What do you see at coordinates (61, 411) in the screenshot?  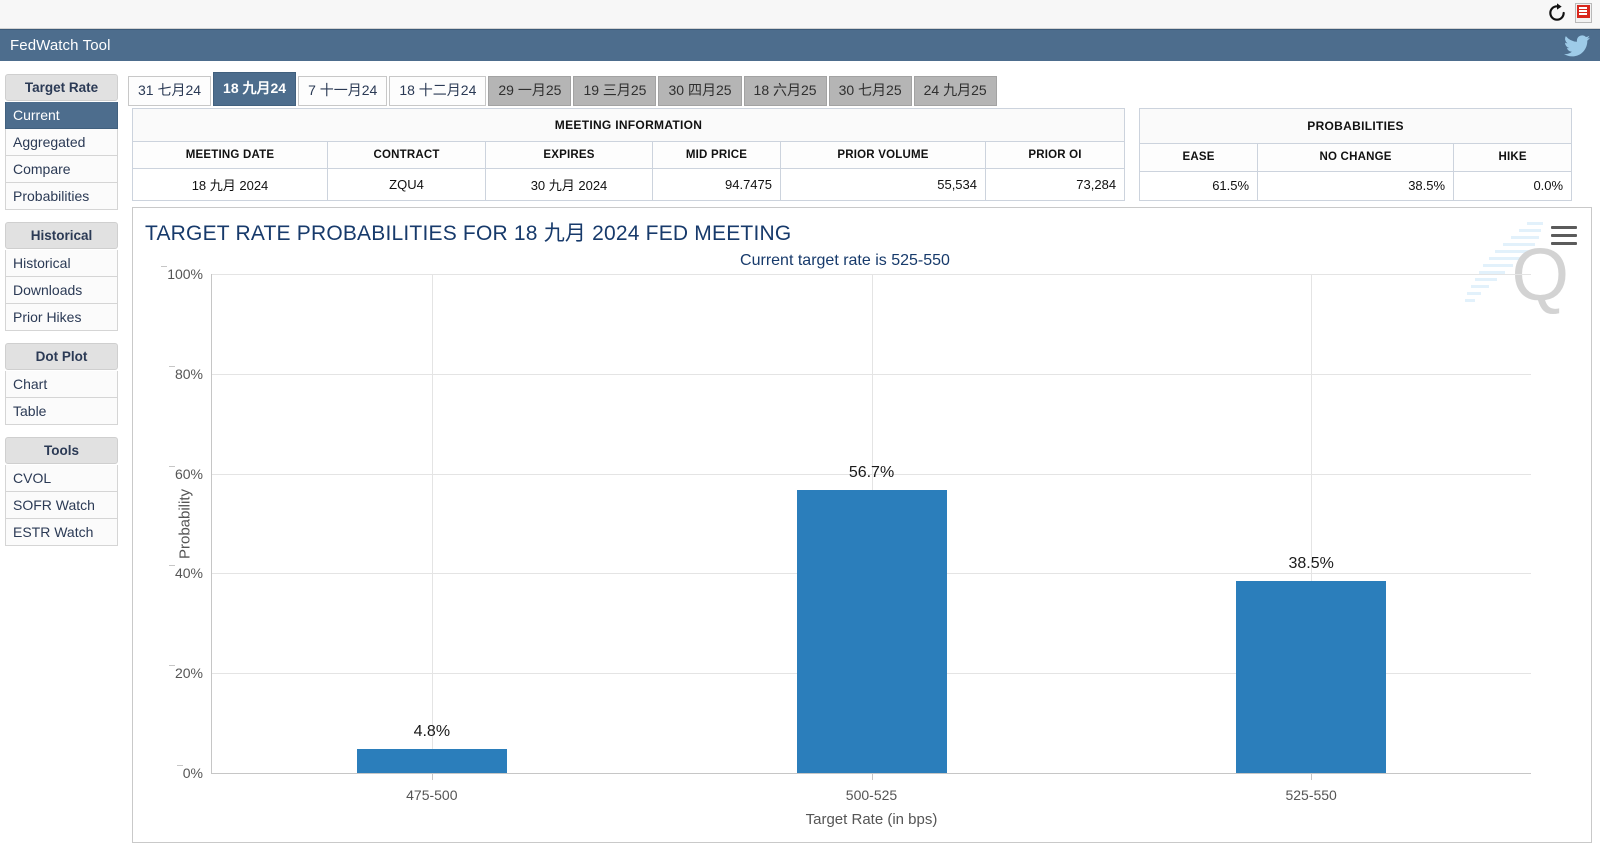 I see `sidebar-item-table: Table` at bounding box center [61, 411].